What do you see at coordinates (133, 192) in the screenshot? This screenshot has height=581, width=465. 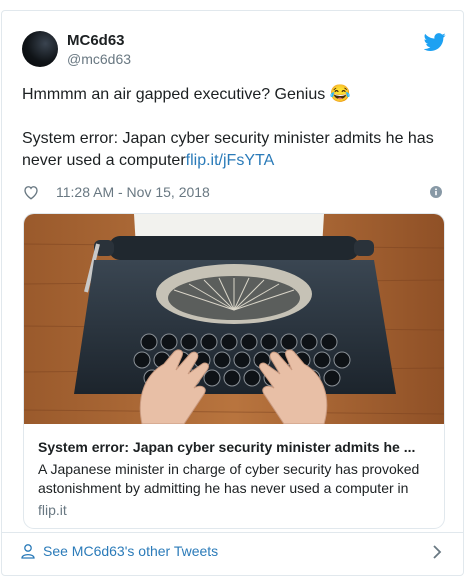 I see `timestamp: 11:28 AM - Nov 15, 2018` at bounding box center [133, 192].